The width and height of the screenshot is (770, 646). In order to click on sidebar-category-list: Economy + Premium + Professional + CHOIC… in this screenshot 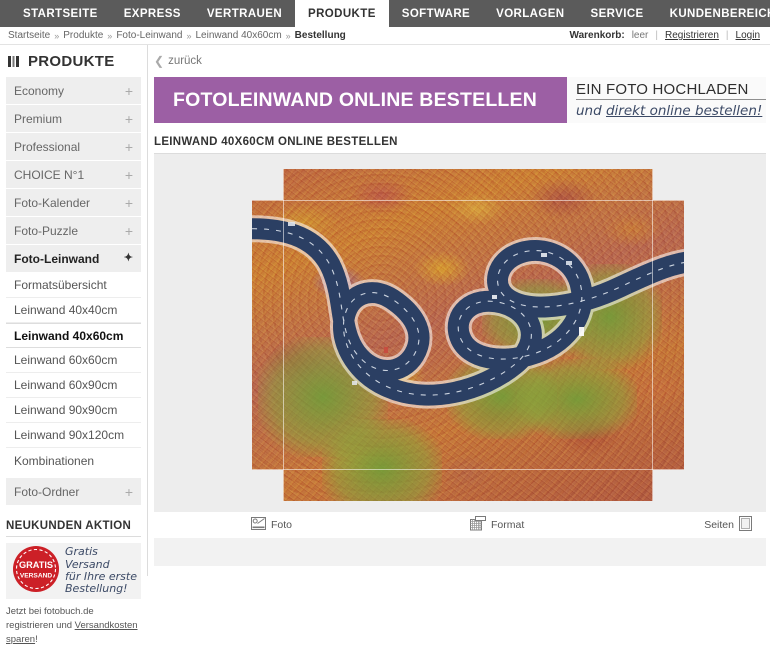, I will do `click(73, 175)`.